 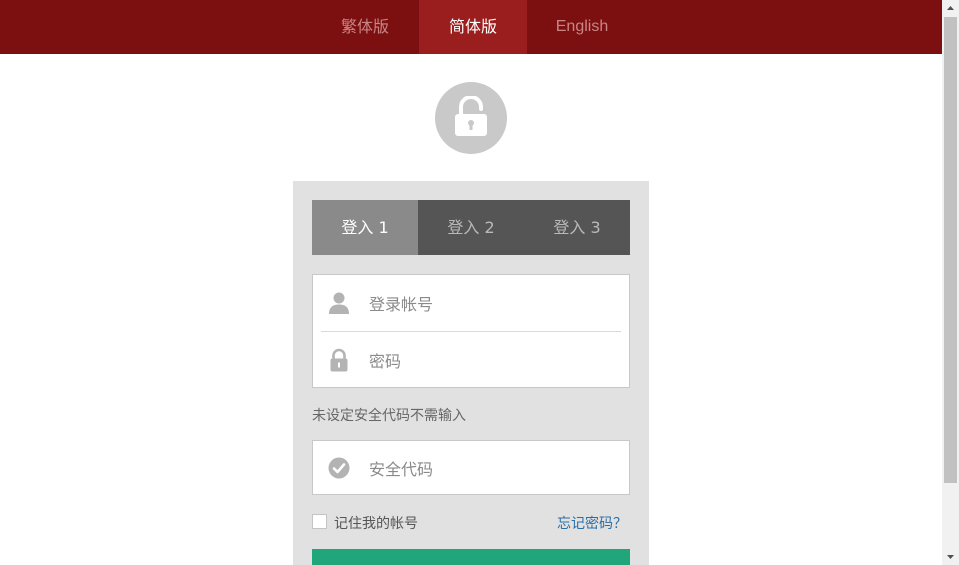 I want to click on tab-login-2: 登入 2, so click(x=471, y=227).